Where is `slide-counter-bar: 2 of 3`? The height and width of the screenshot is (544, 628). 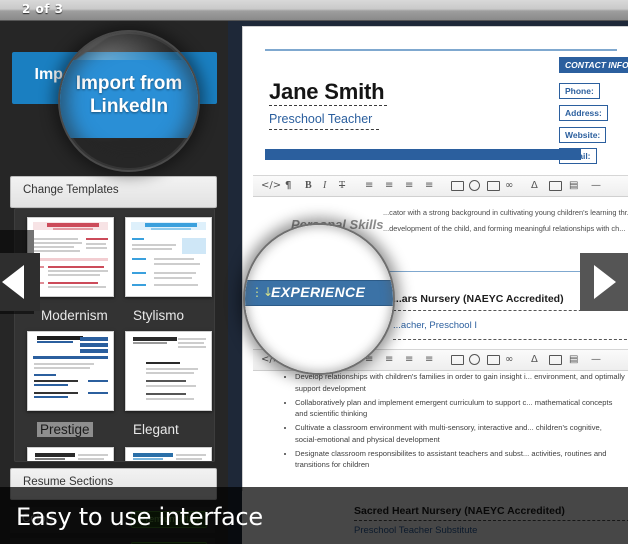 slide-counter-bar: 2 of 3 is located at coordinates (314, 10).